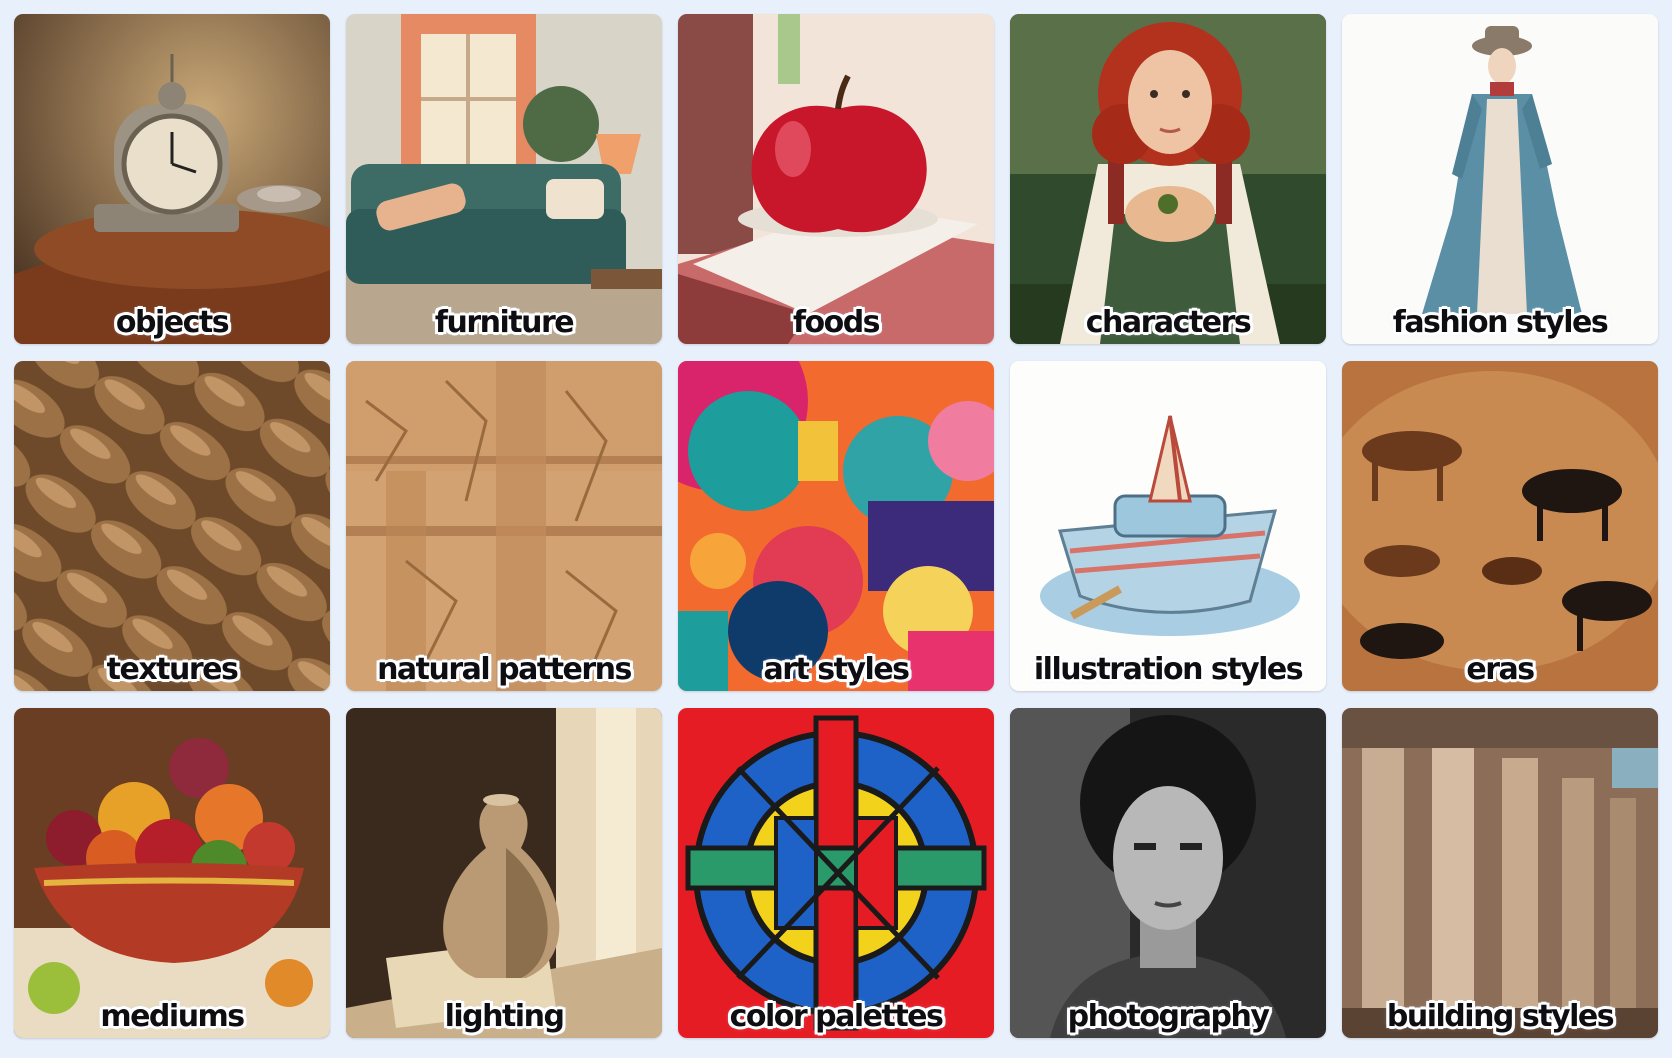 The image size is (1672, 1058). Describe the element at coordinates (1500, 669) in the screenshot. I see `tile-label: eras` at that location.